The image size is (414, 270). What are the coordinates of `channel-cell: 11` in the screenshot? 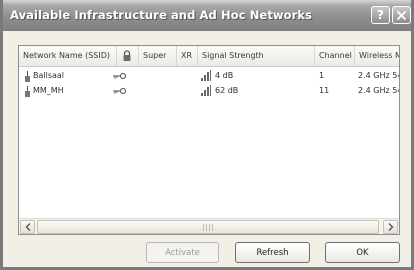 It's located at (324, 90).